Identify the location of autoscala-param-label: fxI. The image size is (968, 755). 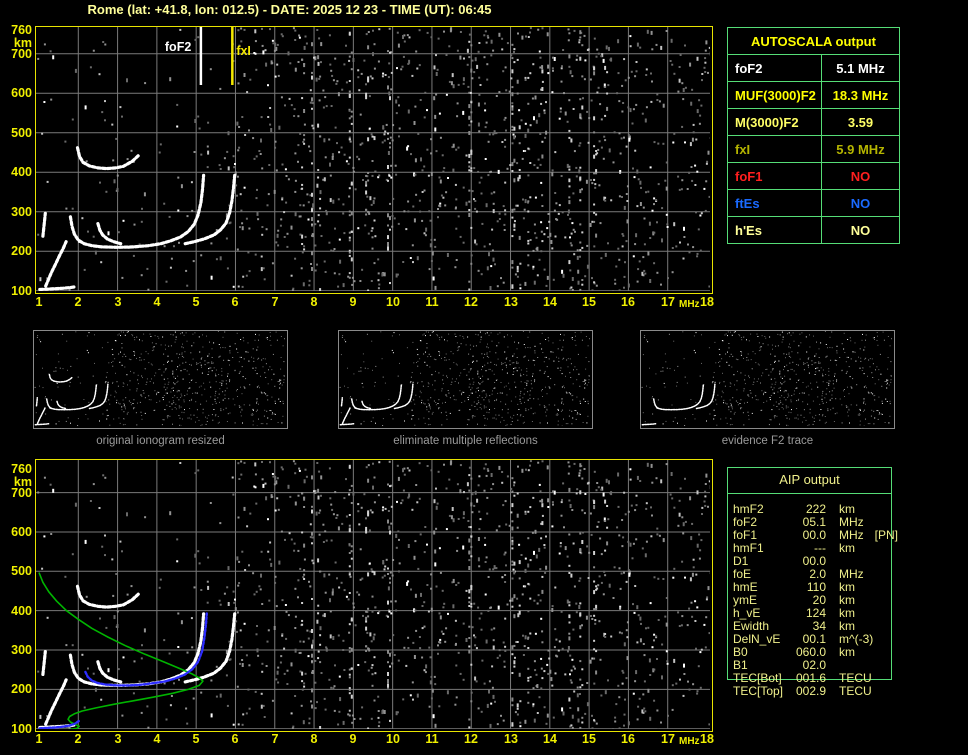
(774, 149).